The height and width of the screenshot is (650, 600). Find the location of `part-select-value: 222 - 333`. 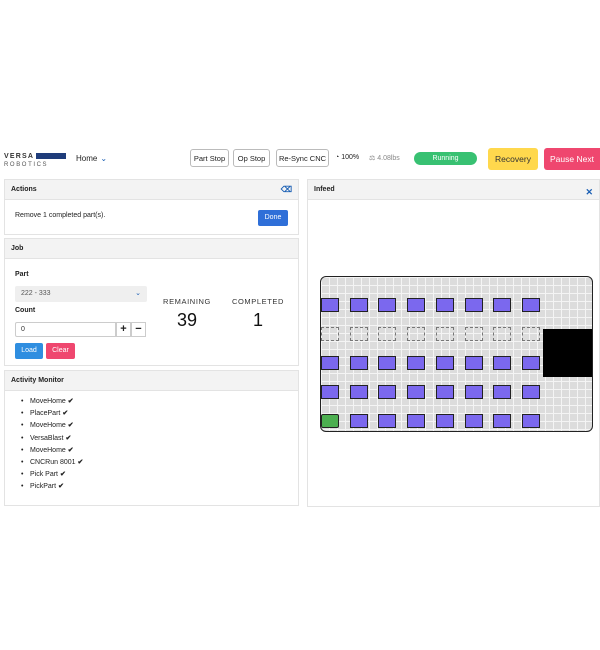

part-select-value: 222 - 333 is located at coordinates (36, 293).